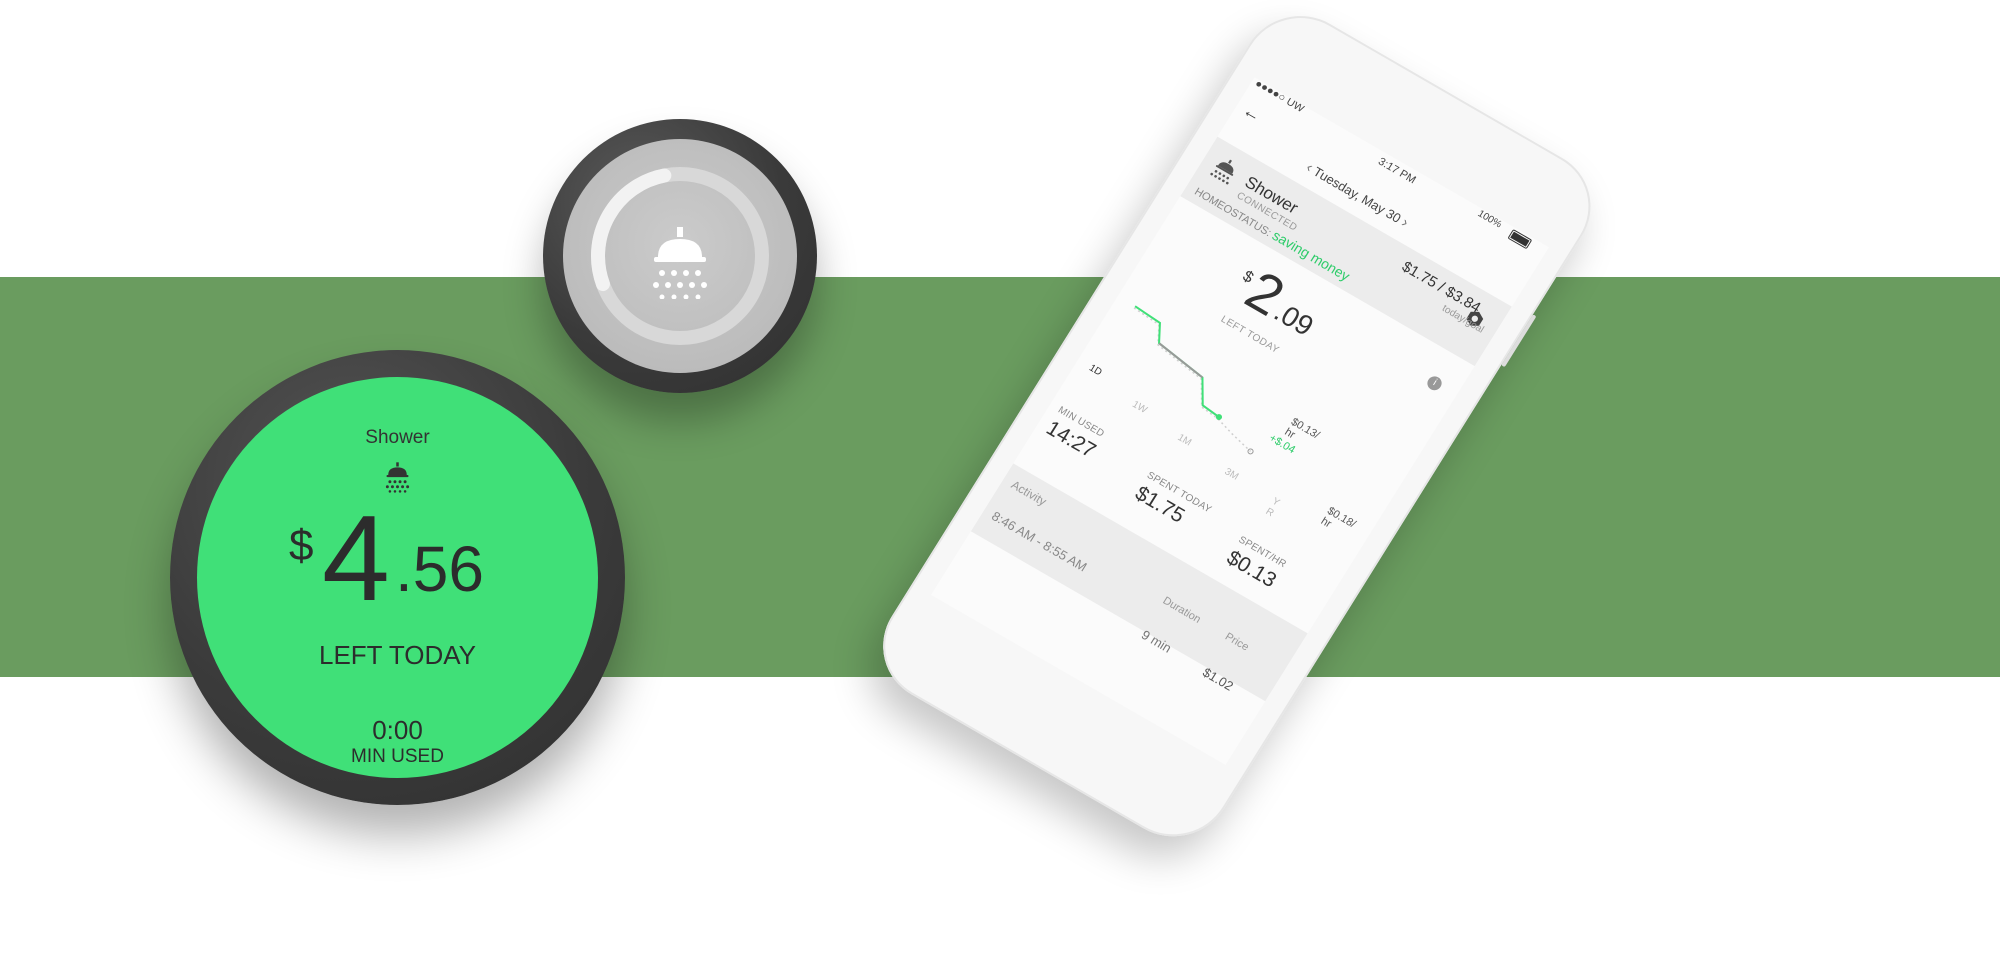 Image resolution: width=2000 pixels, height=971 pixels. Describe the element at coordinates (1396, 171) in the screenshot. I see `status-time: 3:17 PM` at that location.